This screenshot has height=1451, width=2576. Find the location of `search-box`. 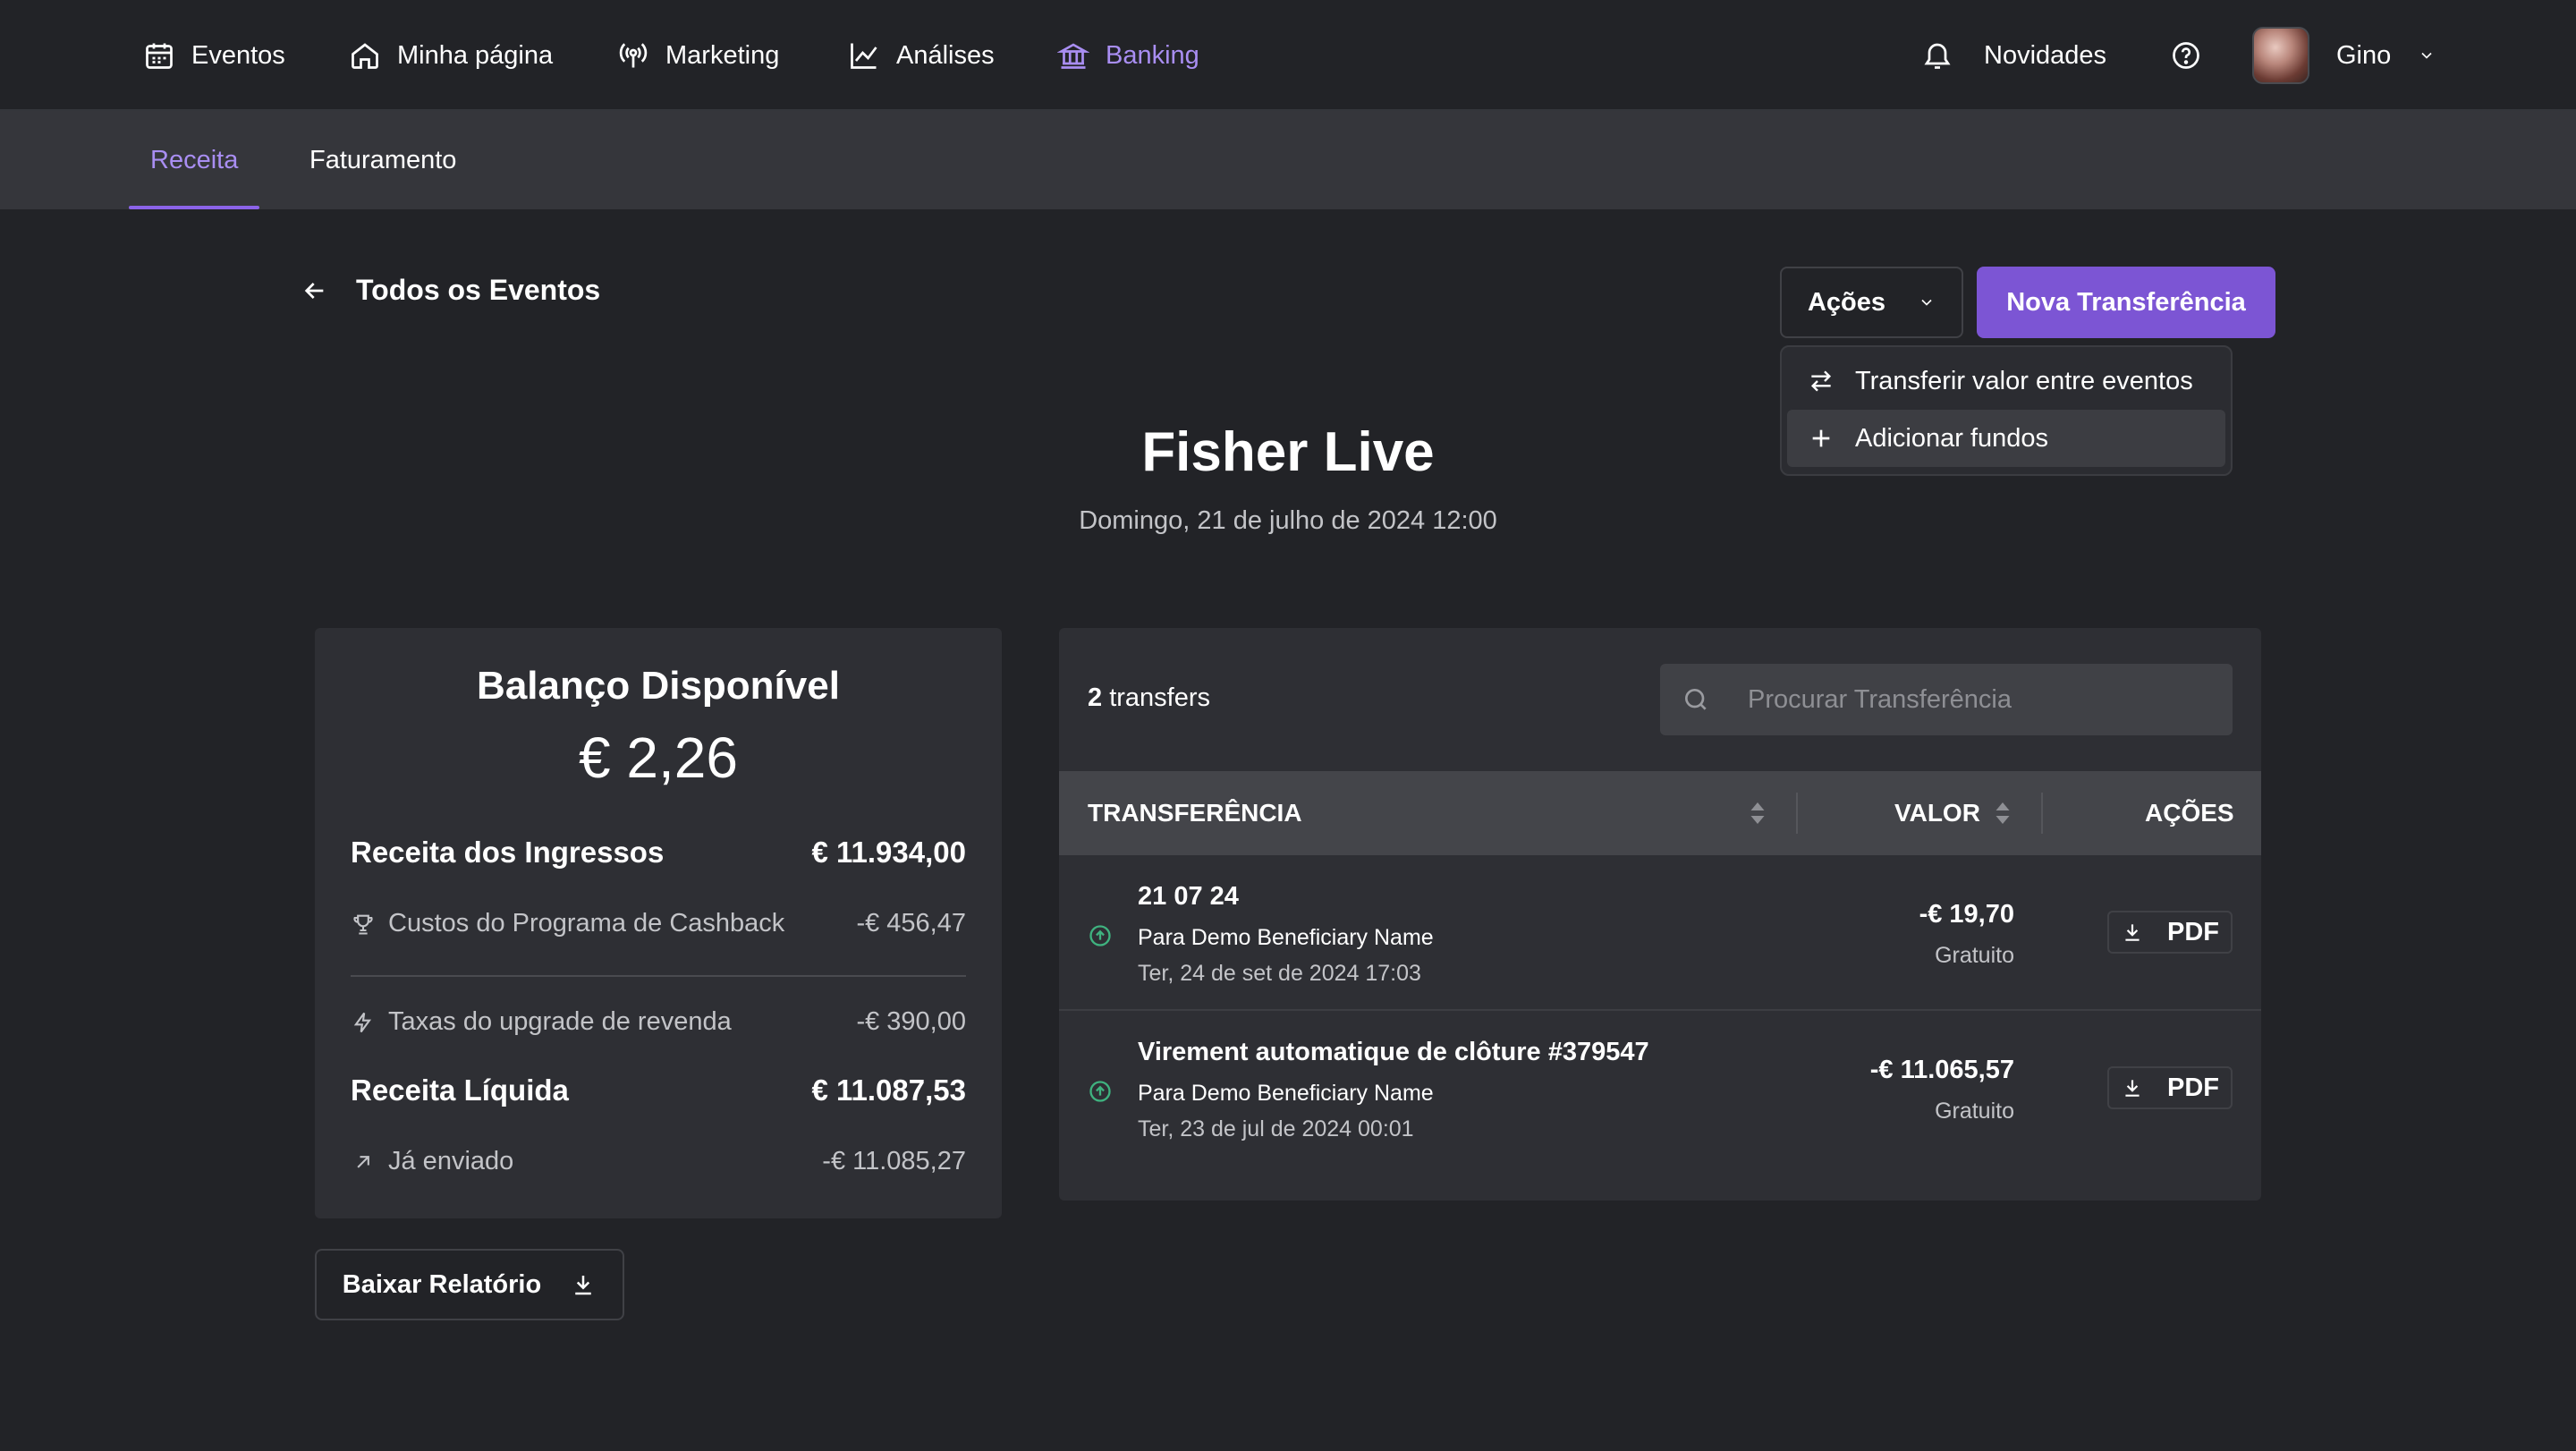

search-box is located at coordinates (1946, 699).